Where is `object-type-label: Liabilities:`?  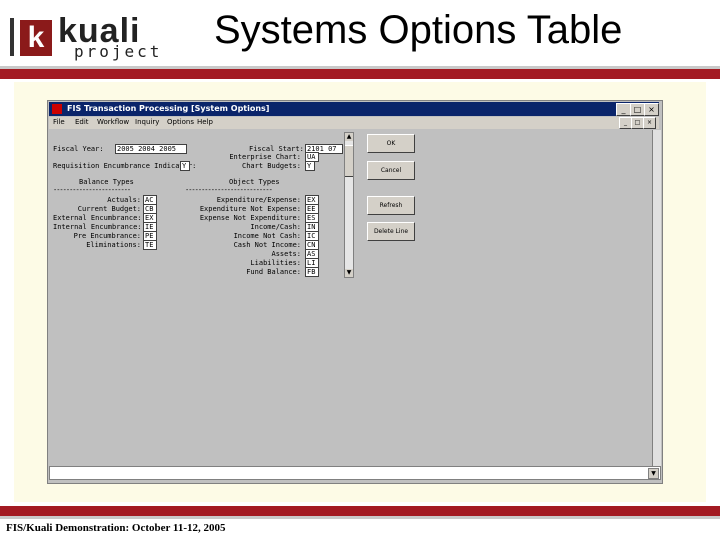
object-type-label: Liabilities: is located at coordinates (275, 263).